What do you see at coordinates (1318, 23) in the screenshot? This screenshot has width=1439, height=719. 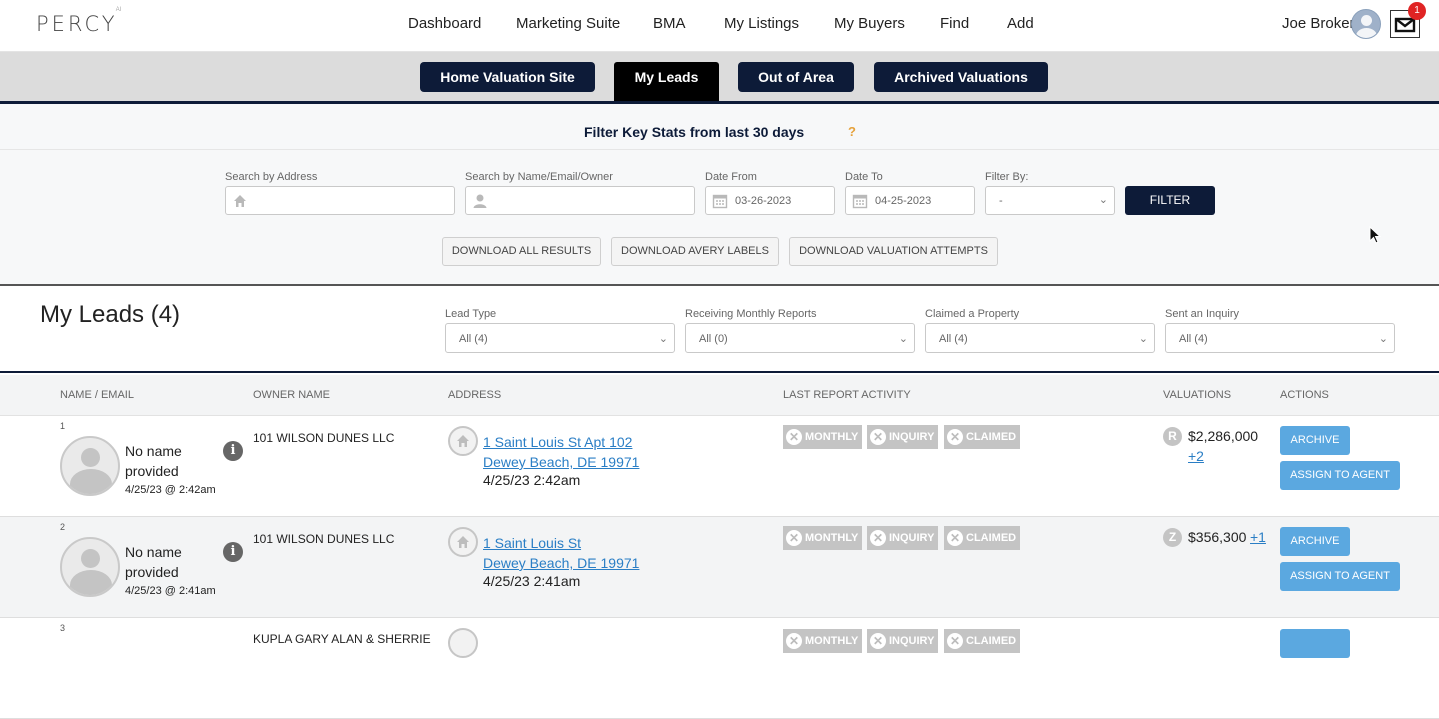 I see `user-name: Joe Broker` at bounding box center [1318, 23].